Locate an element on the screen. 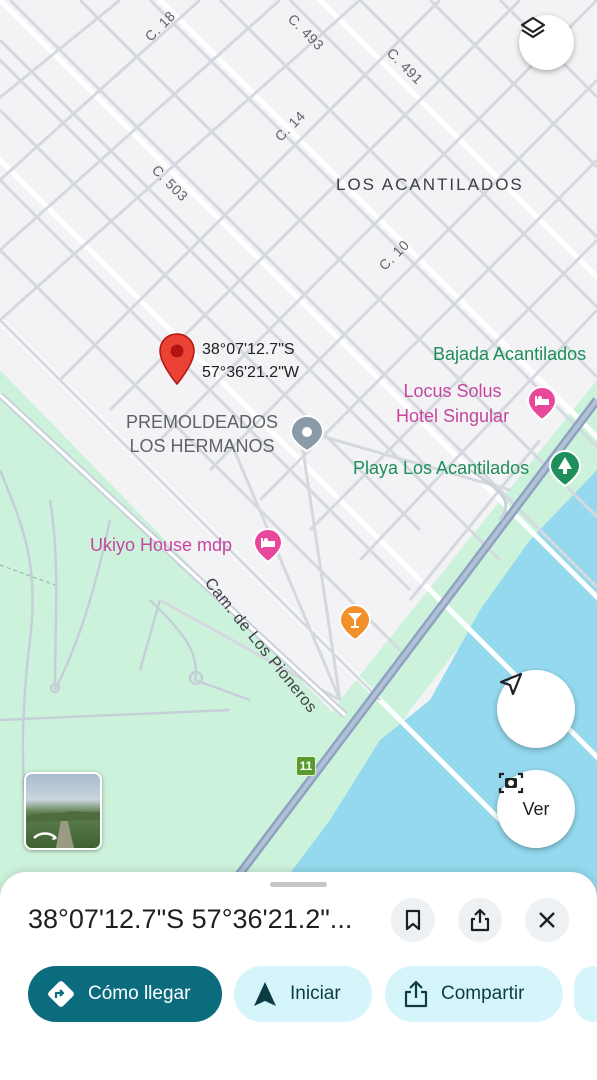 The width and height of the screenshot is (597, 1080). poi-premoldeados-line1: PREMOLDEADOS is located at coordinates (202, 422).